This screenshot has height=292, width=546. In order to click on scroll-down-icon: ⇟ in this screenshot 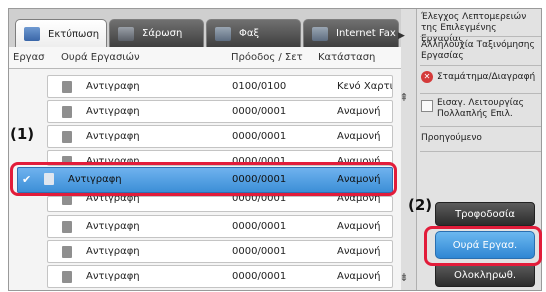, I will do `click(404, 278)`.